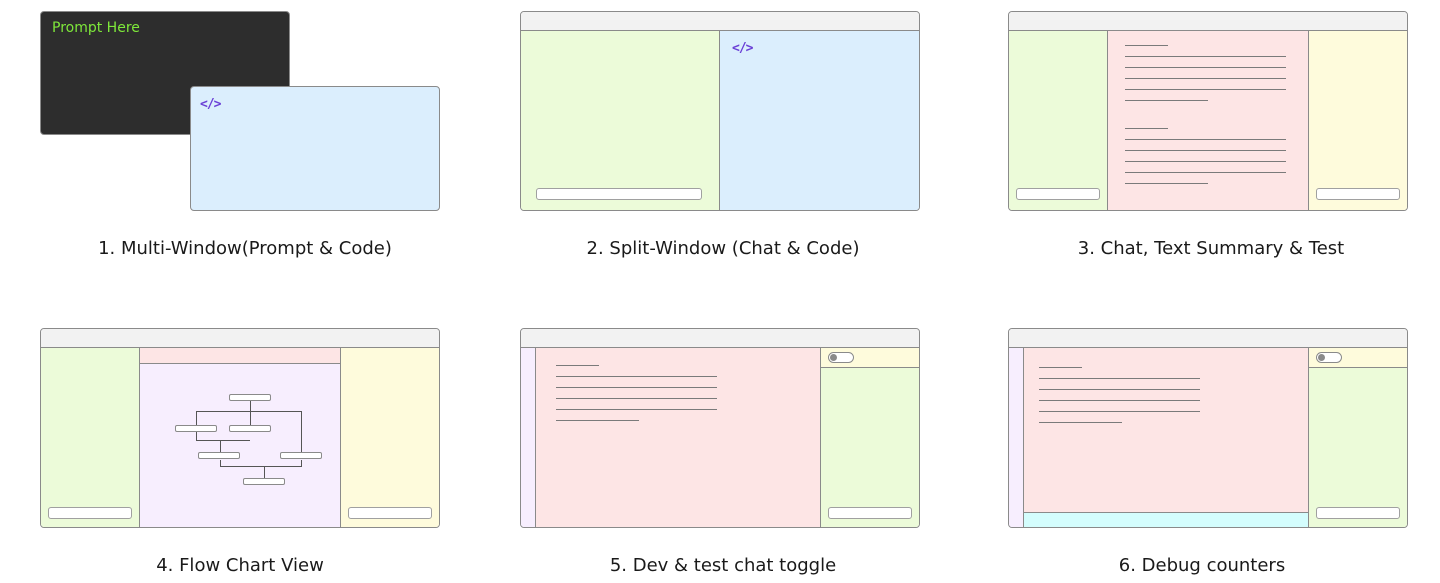  Describe the element at coordinates (245, 248) in the screenshot. I see `caption-1: 1. Multi-Window(Prompt & Code)` at that location.